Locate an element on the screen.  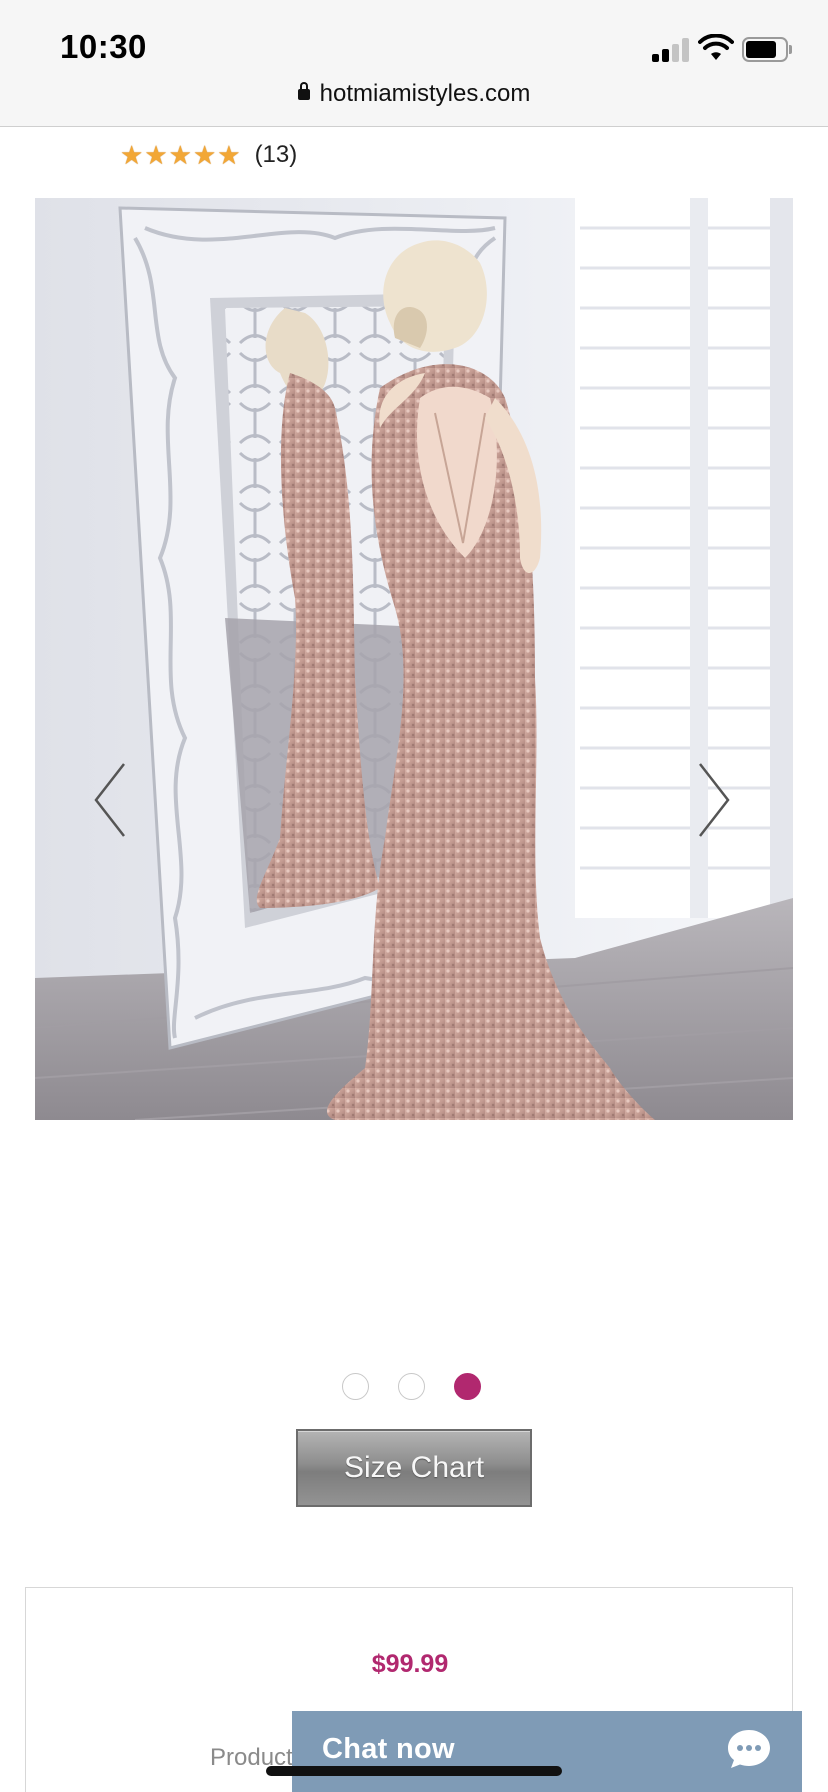
chevron-left-icon is located at coordinates (112, 800).